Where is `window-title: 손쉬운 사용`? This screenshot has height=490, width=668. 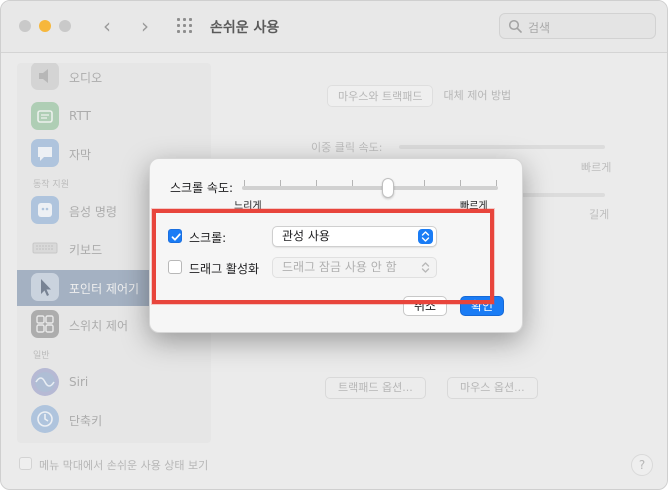
window-title: 손쉬운 사용 is located at coordinates (245, 28).